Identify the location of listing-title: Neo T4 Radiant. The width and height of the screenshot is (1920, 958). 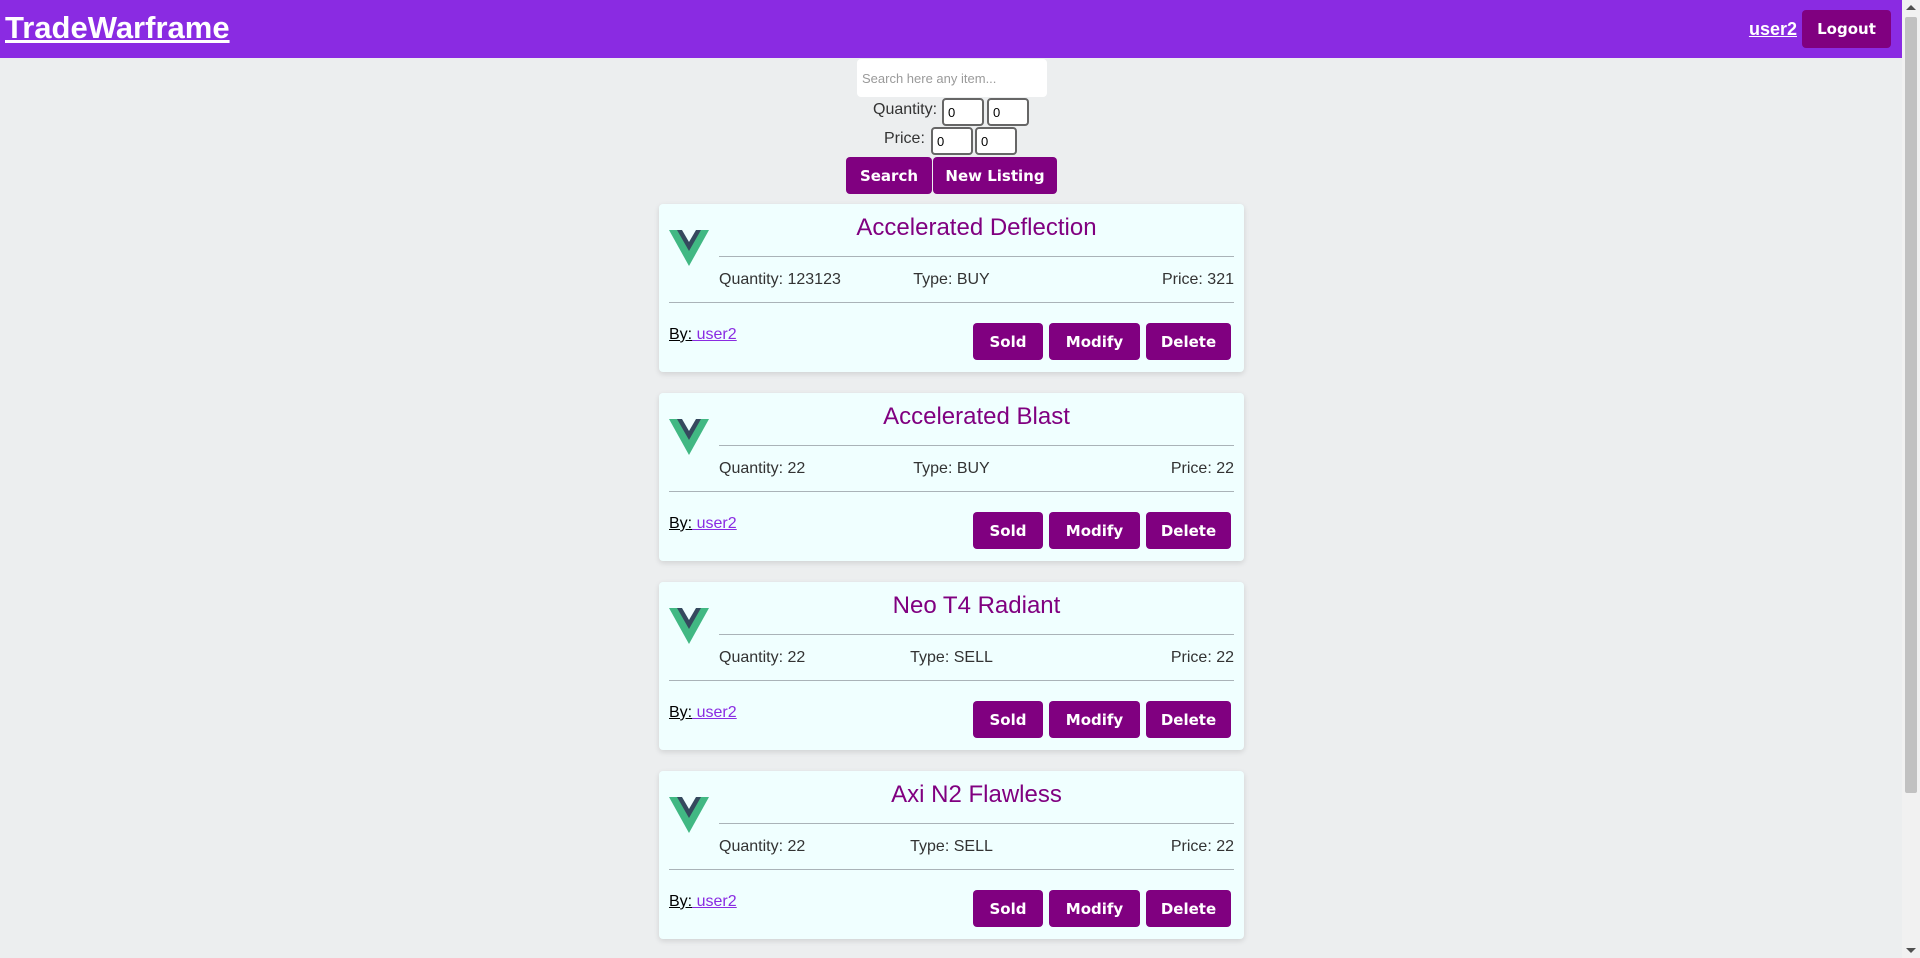
(976, 605).